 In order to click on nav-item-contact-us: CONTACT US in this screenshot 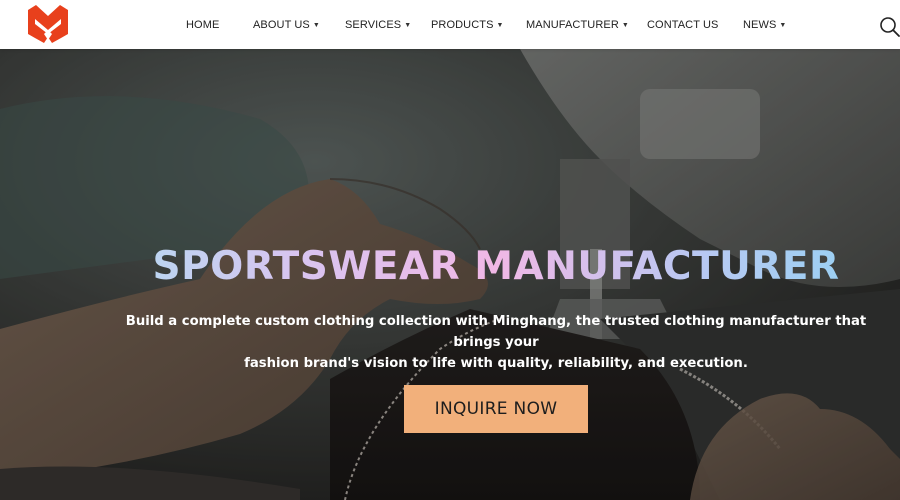, I will do `click(683, 25)`.